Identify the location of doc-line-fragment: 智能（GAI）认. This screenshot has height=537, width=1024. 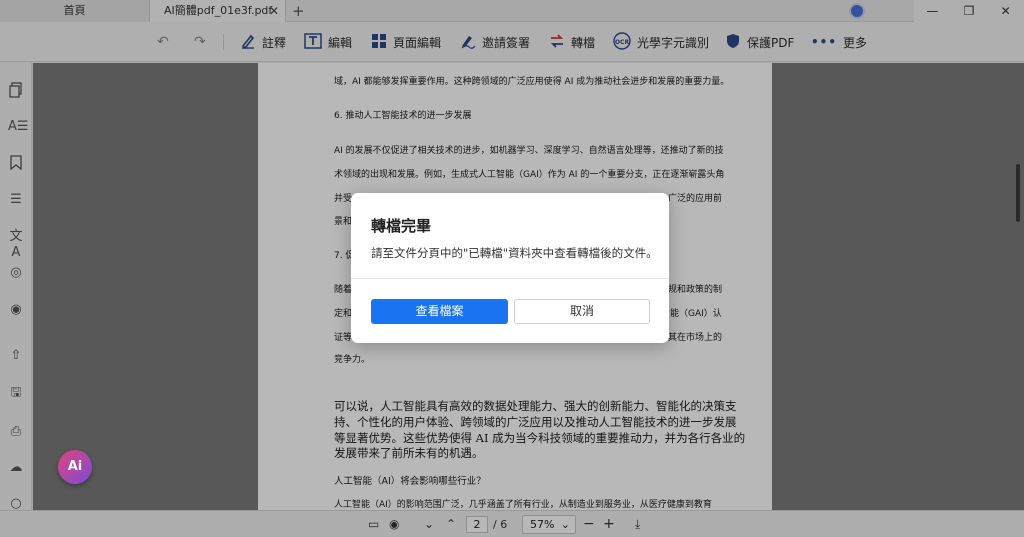
(691, 314).